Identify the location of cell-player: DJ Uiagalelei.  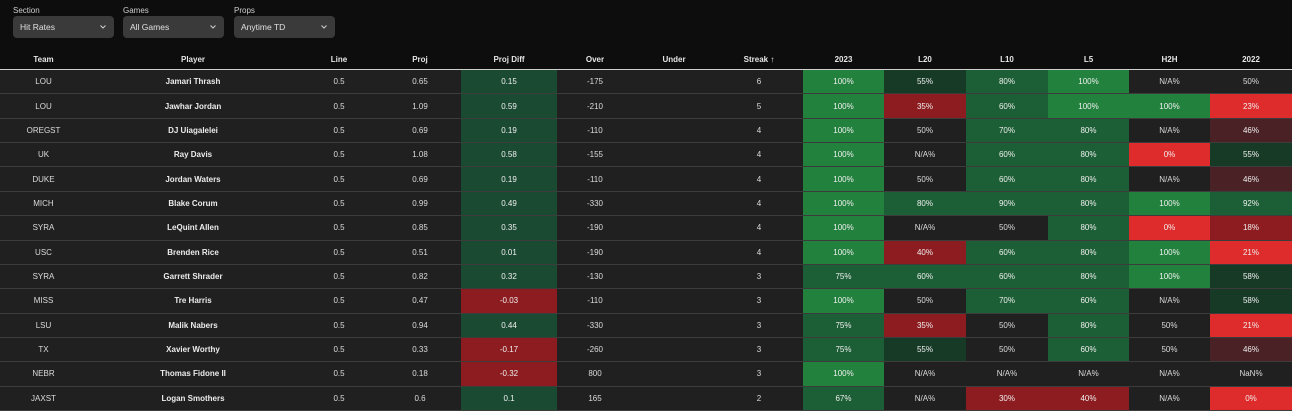
(193, 130).